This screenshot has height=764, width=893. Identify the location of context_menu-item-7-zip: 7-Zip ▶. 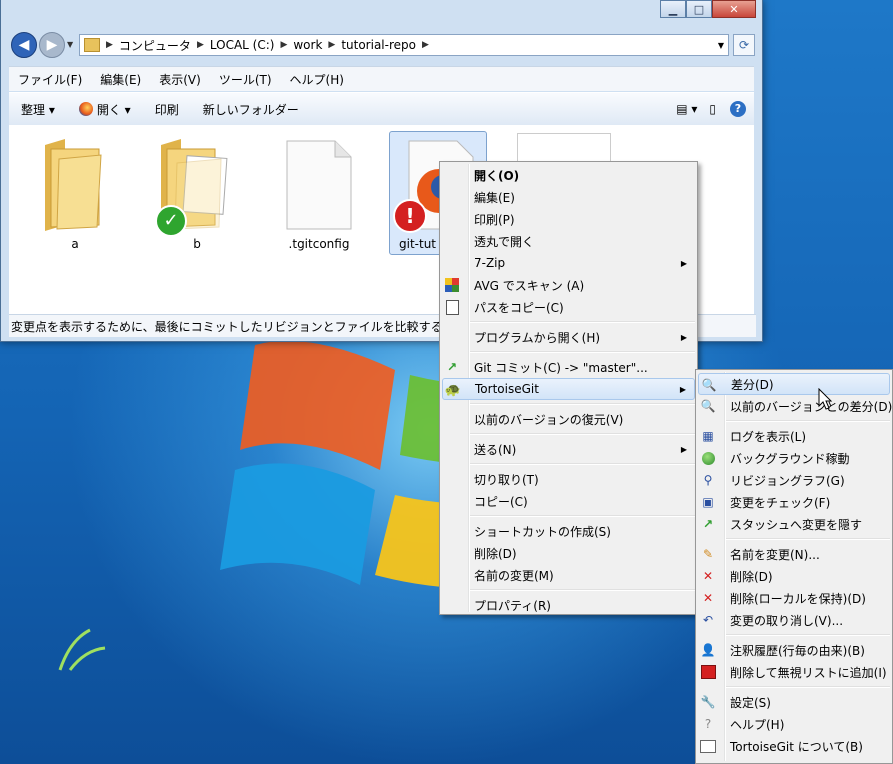
(568, 263).